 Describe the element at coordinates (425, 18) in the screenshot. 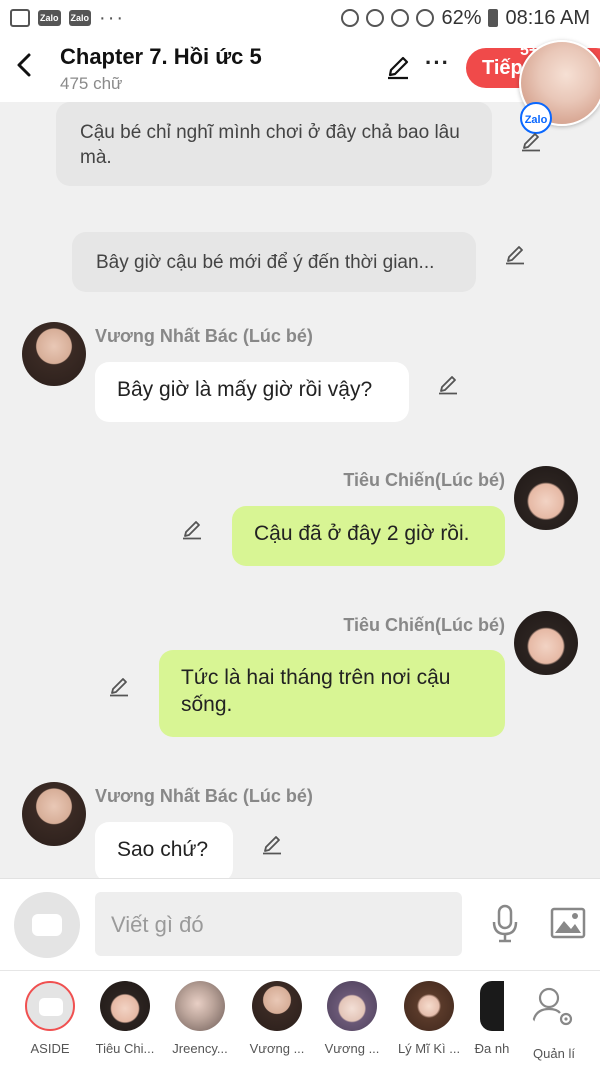

I see `no-sim-icon` at that location.